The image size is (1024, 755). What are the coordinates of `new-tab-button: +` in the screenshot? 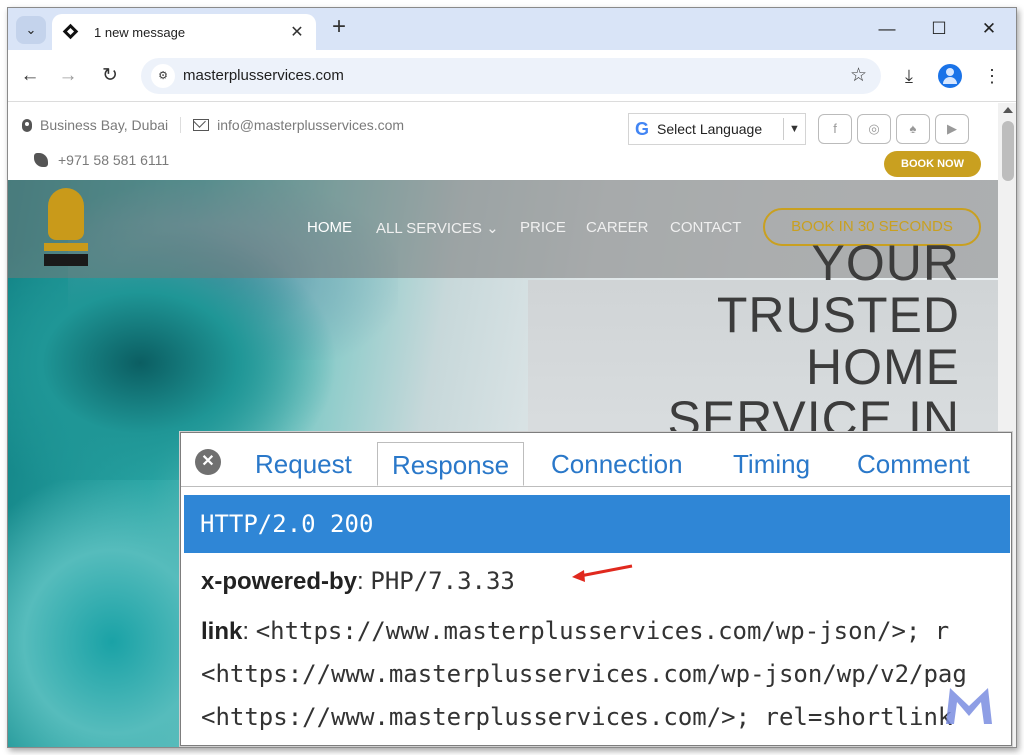 It's located at (339, 28).